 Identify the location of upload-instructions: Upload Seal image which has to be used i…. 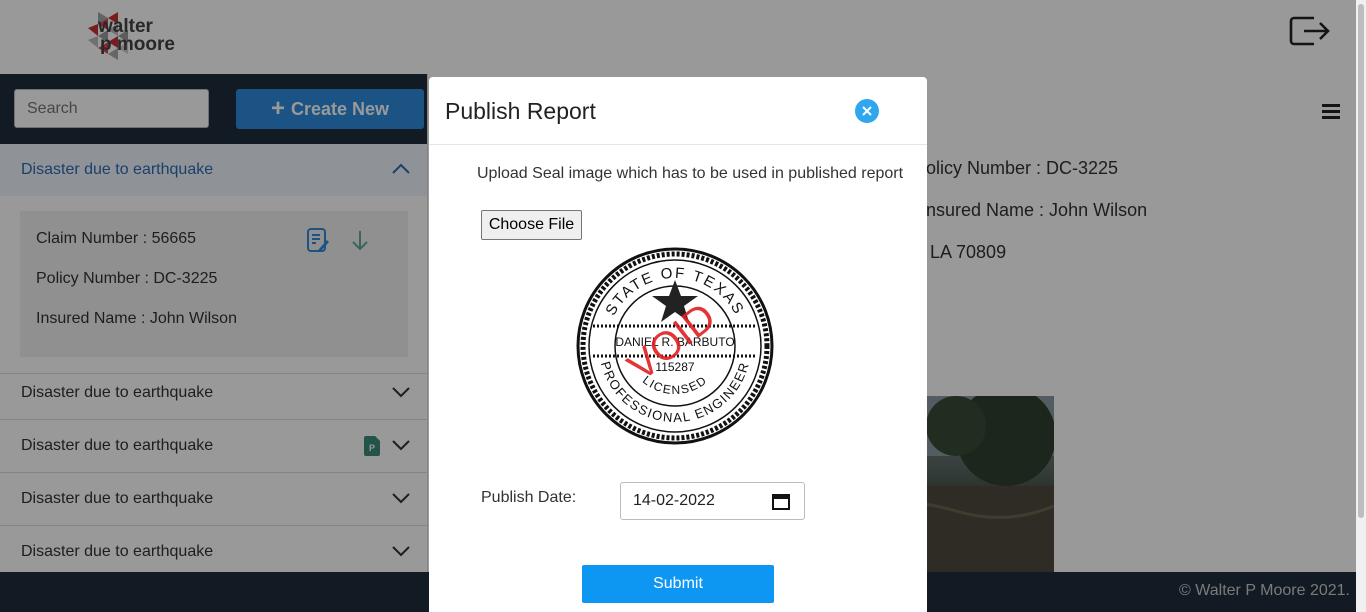
(690, 173).